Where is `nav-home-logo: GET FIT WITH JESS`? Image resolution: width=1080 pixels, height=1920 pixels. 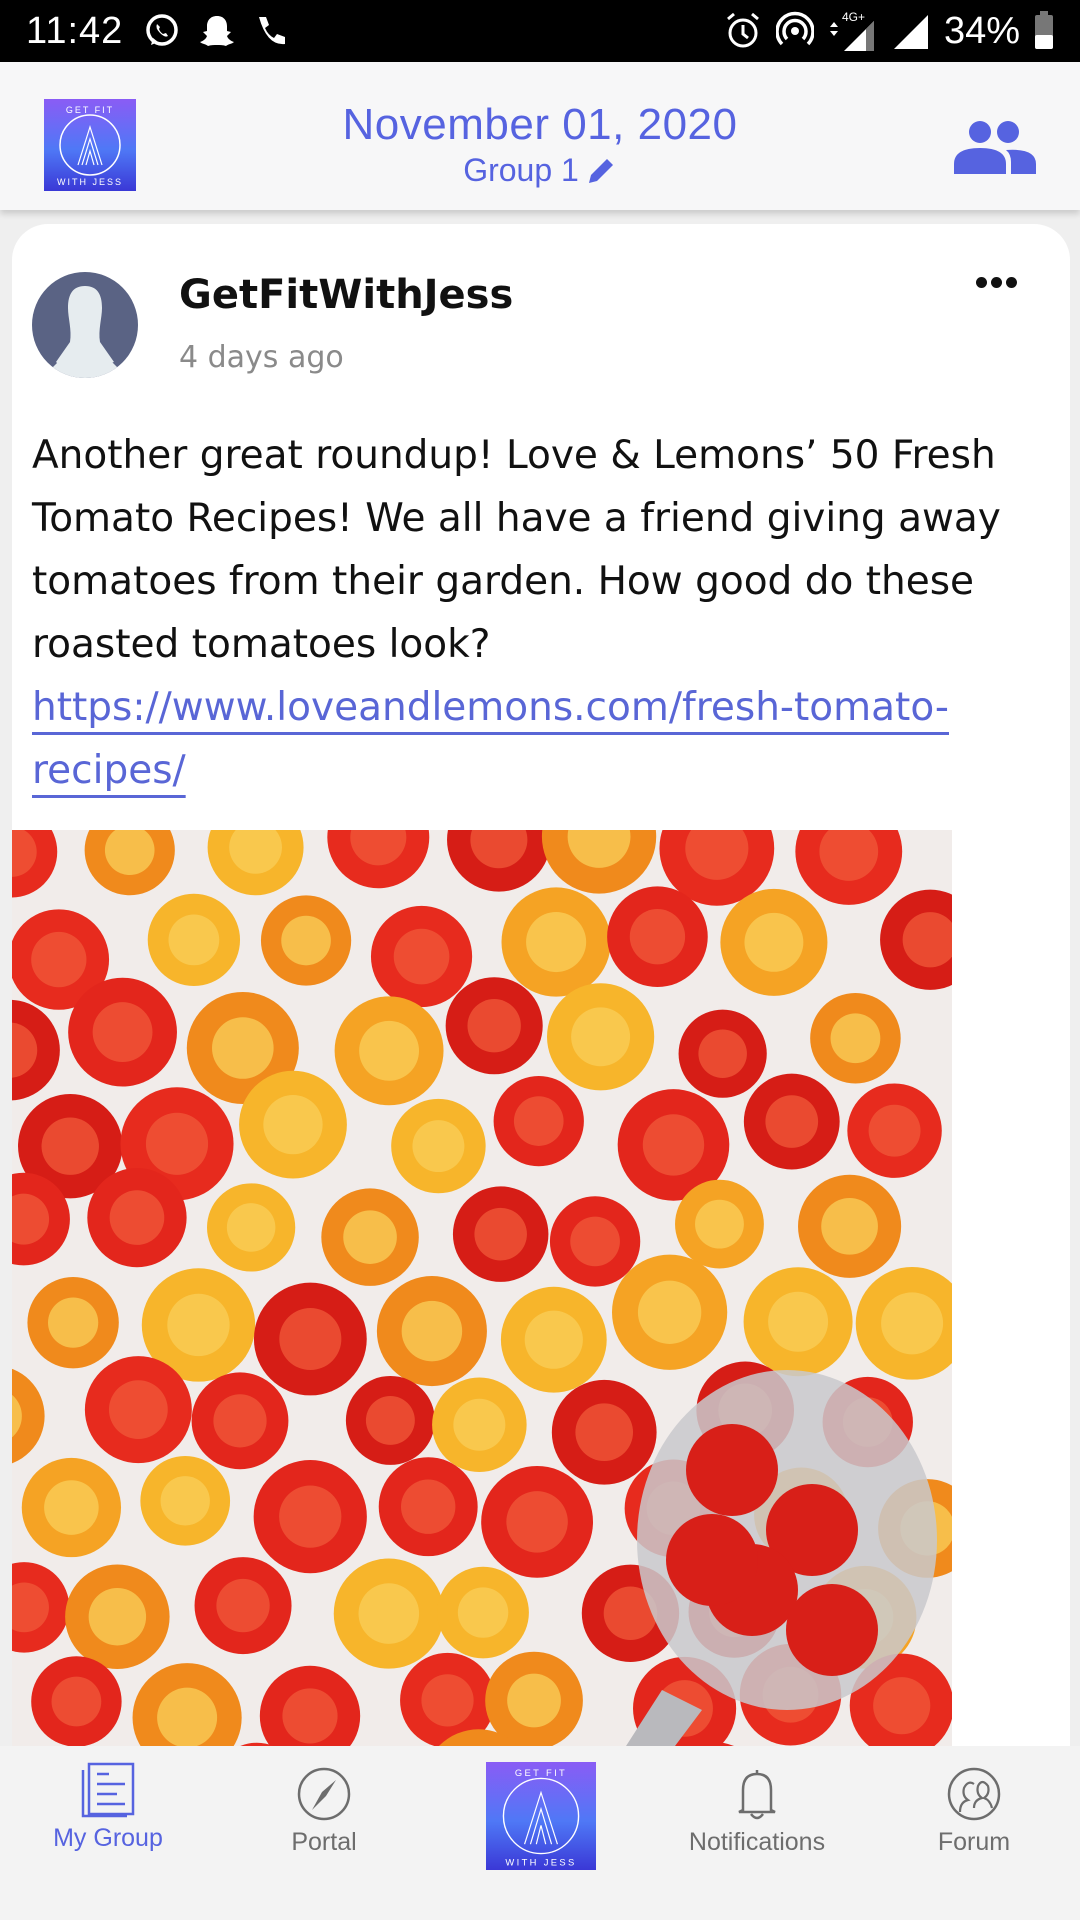
nav-home-logo: GET FIT WITH JESS is located at coordinates (541, 1816).